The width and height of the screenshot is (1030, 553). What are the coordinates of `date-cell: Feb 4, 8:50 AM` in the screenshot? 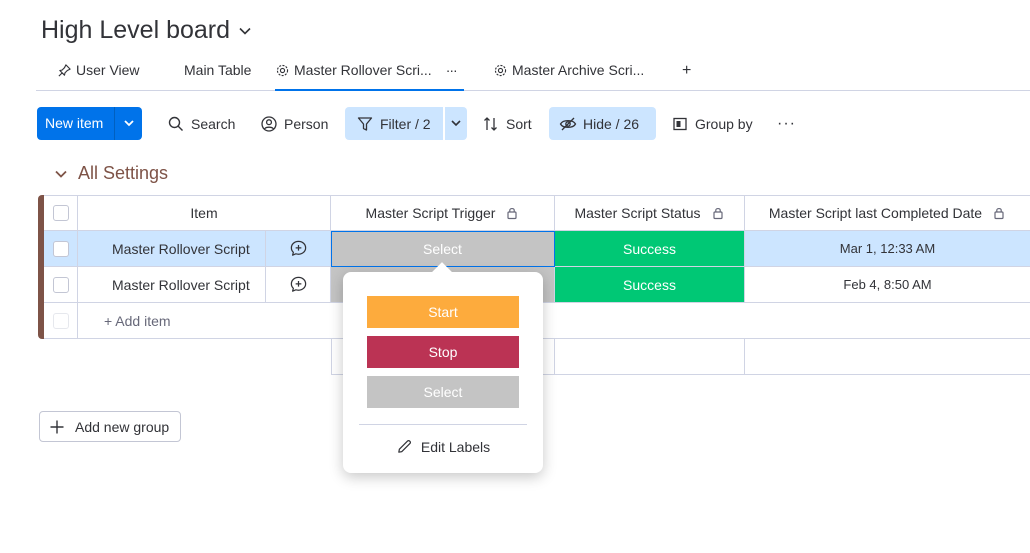 It's located at (887, 285).